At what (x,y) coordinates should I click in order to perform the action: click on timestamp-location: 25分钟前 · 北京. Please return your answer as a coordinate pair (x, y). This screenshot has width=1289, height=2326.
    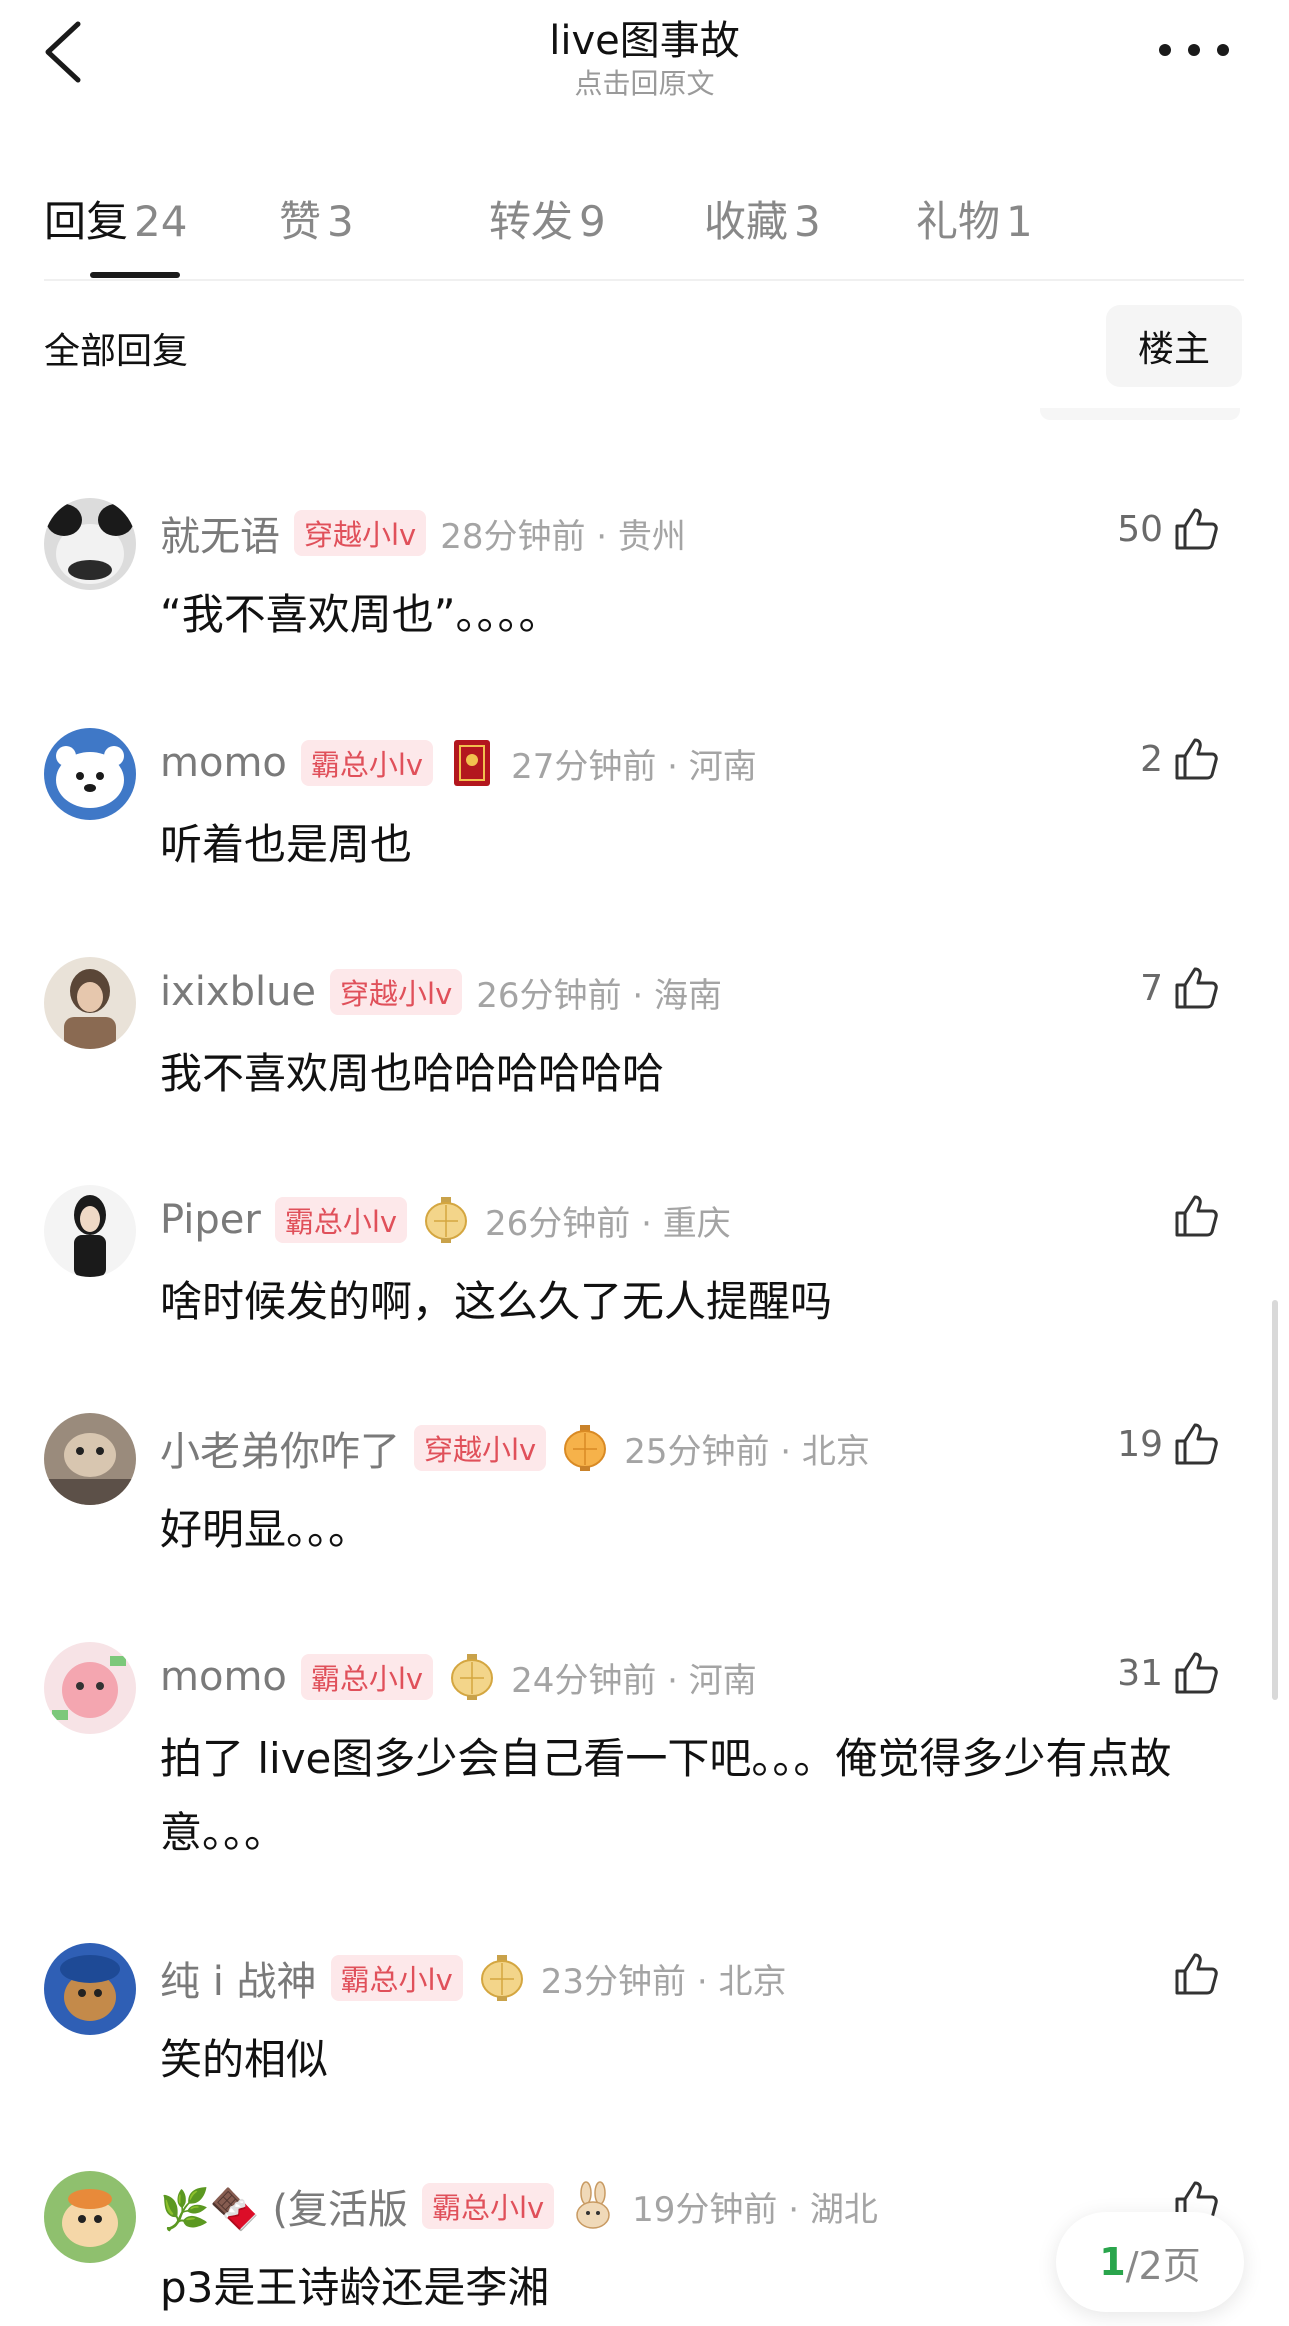
    Looking at the image, I should click on (747, 1451).